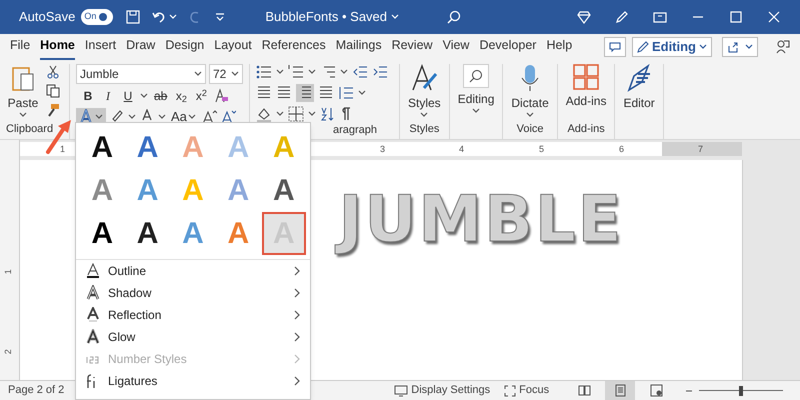 The width and height of the screenshot is (800, 400). What do you see at coordinates (233, 48) in the screenshot?
I see `ribbon-tab: Layout` at bounding box center [233, 48].